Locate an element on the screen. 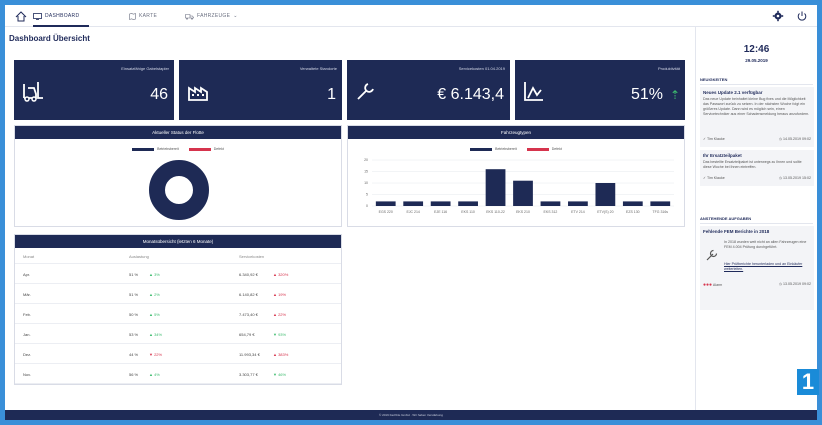 The image size is (822, 425). kpi-service-costs-value: € 6.143,4 is located at coordinates (470, 94).